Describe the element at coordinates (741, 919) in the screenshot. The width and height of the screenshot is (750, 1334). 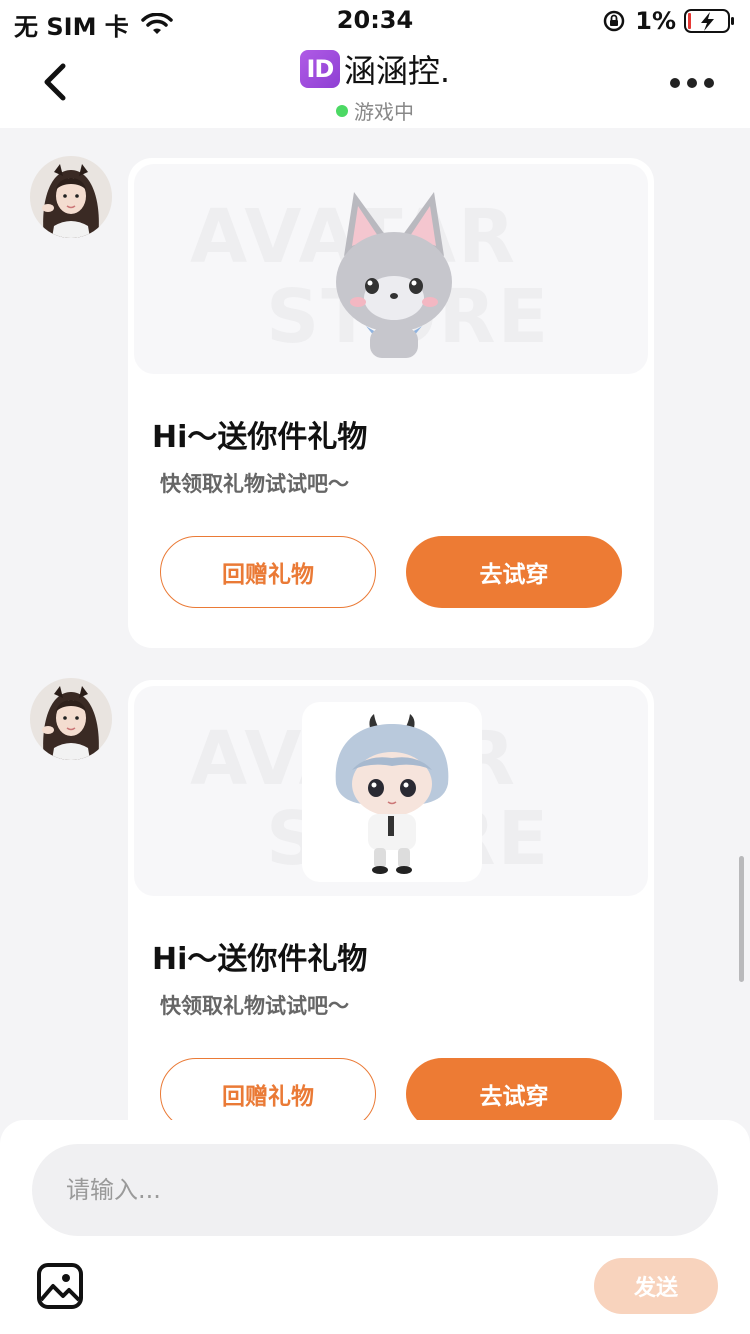
I see `scrollbar` at that location.